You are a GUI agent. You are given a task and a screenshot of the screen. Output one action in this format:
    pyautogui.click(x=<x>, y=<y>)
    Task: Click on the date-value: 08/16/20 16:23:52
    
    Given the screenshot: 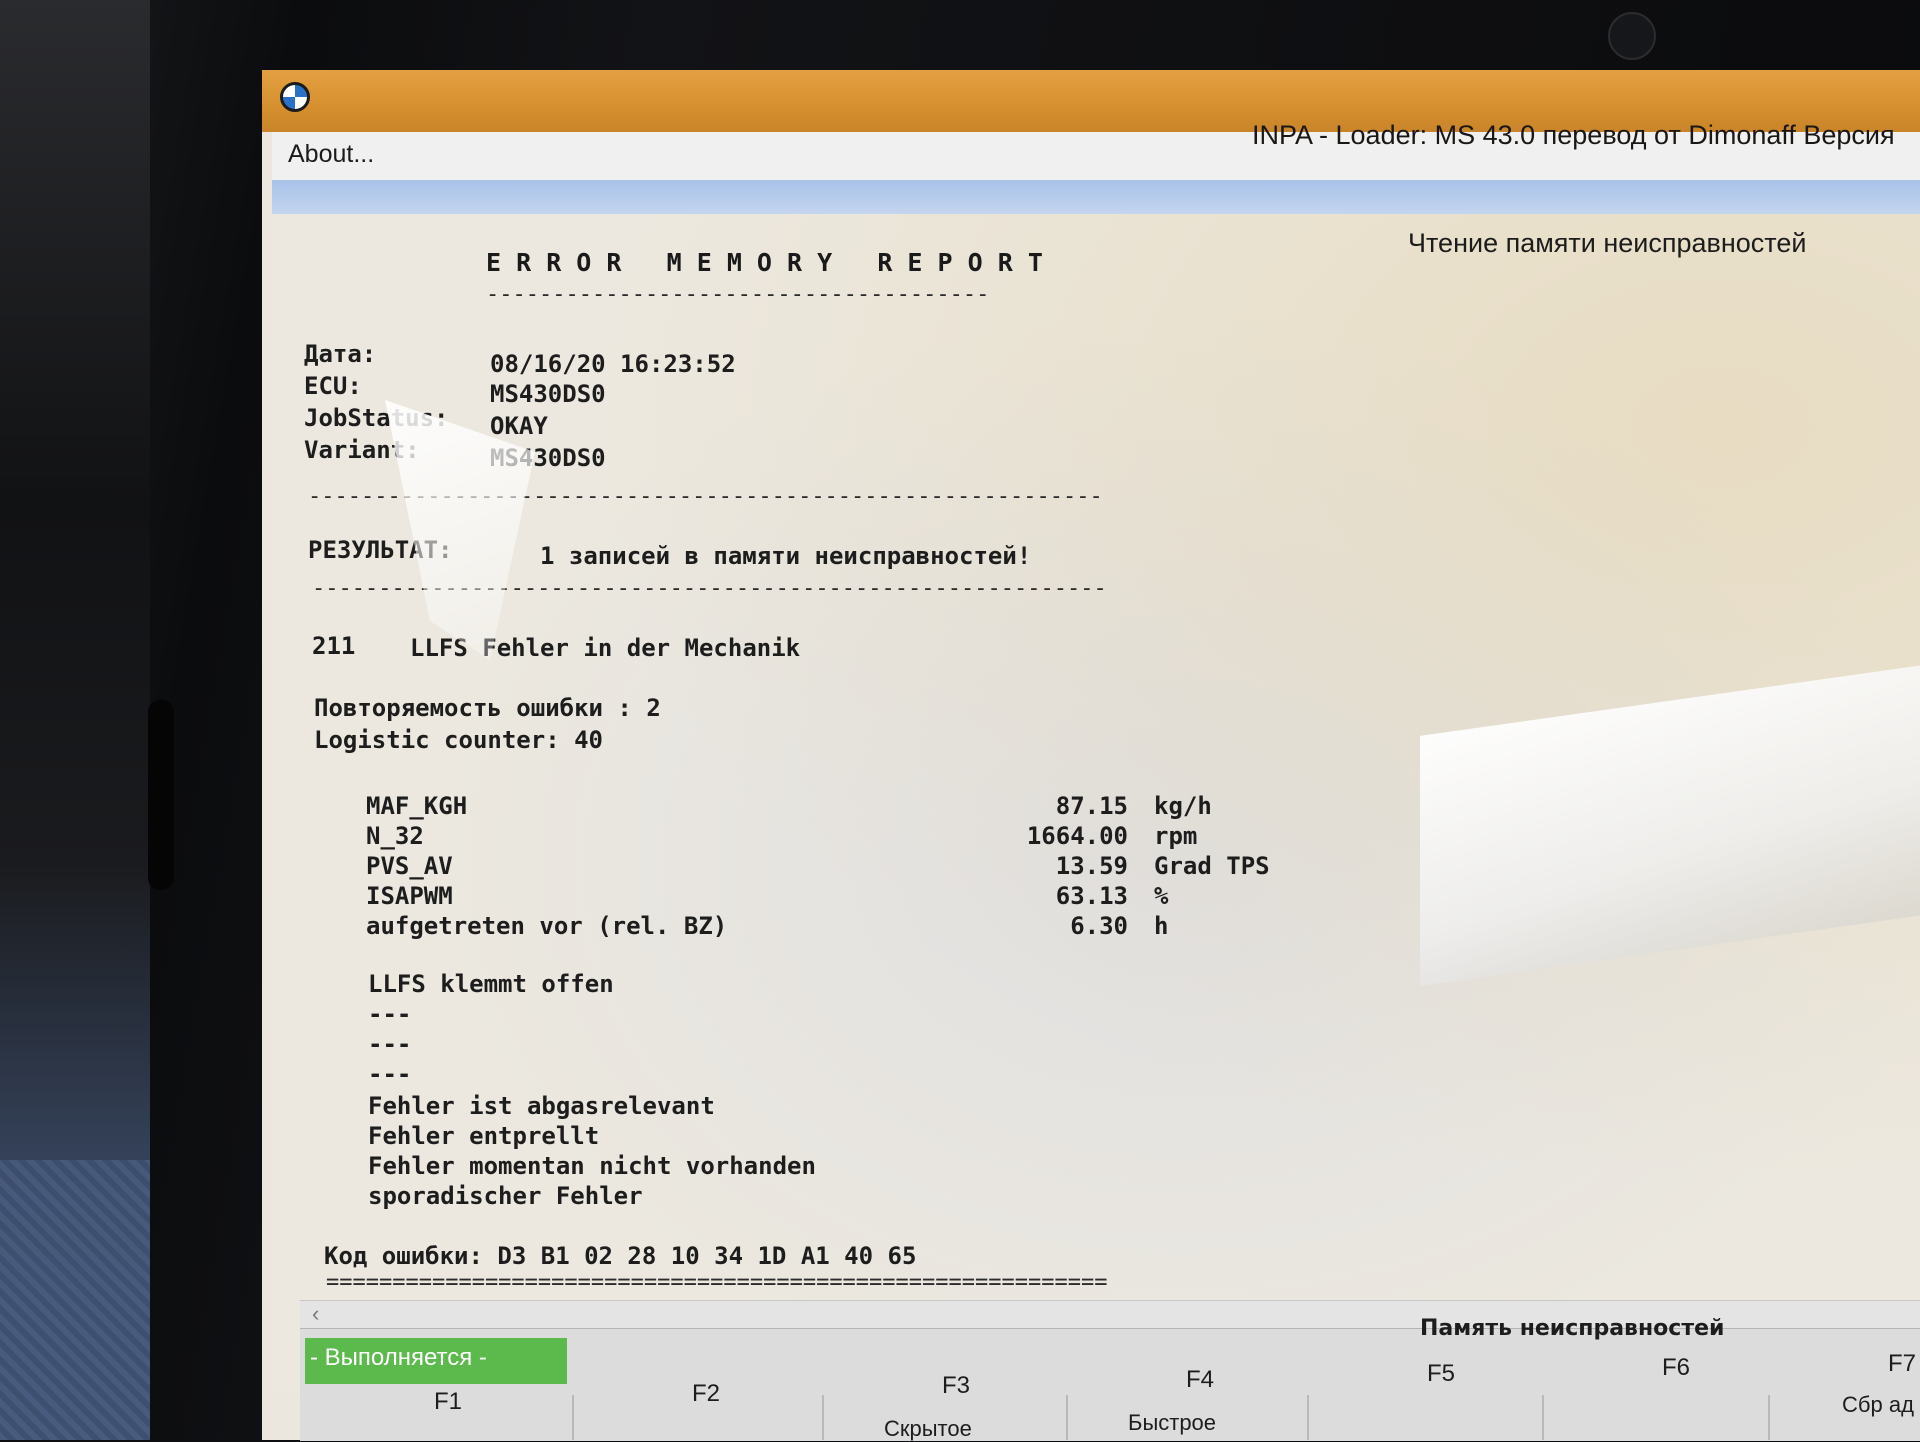 What is the action you would take?
    pyautogui.click(x=613, y=364)
    